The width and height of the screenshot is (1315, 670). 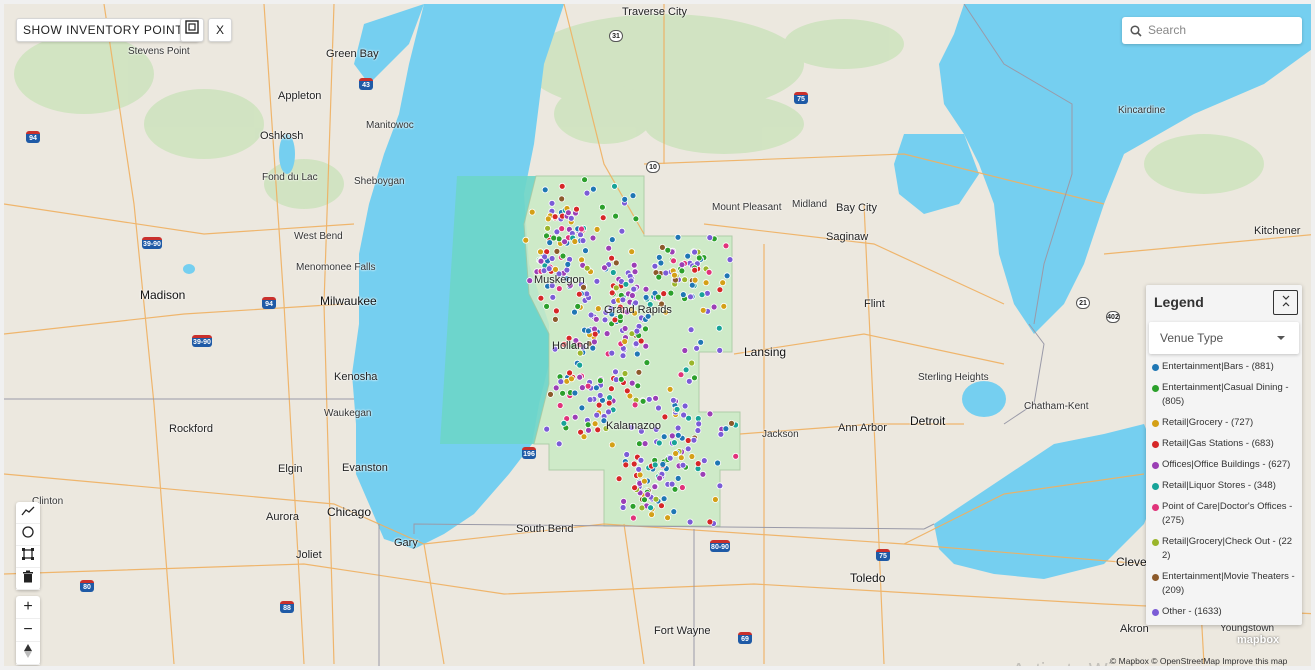 What do you see at coordinates (220, 30) in the screenshot?
I see `close-button: X` at bounding box center [220, 30].